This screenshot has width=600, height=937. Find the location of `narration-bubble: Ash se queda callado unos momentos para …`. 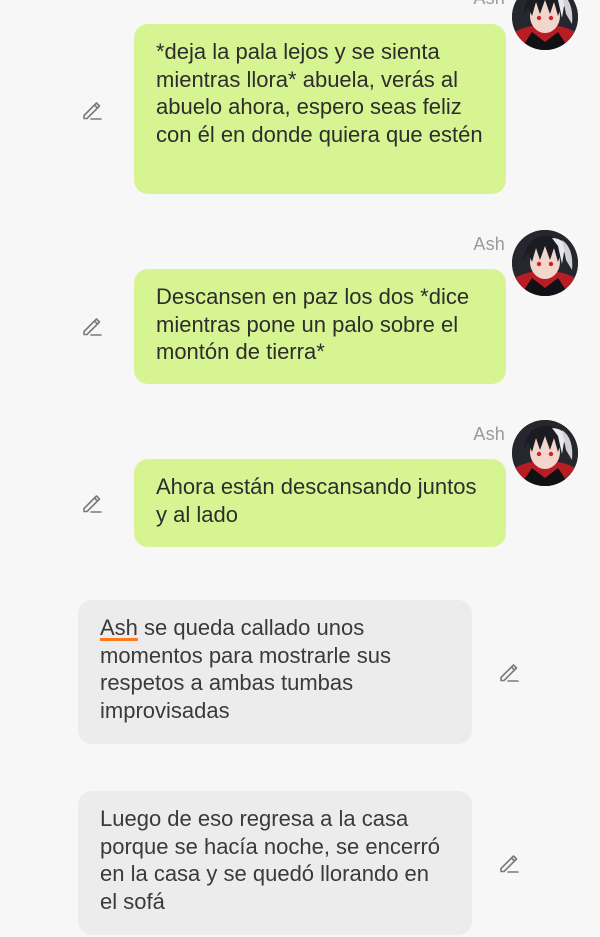

narration-bubble: Ash se queda callado unos momentos para … is located at coordinates (275, 672).